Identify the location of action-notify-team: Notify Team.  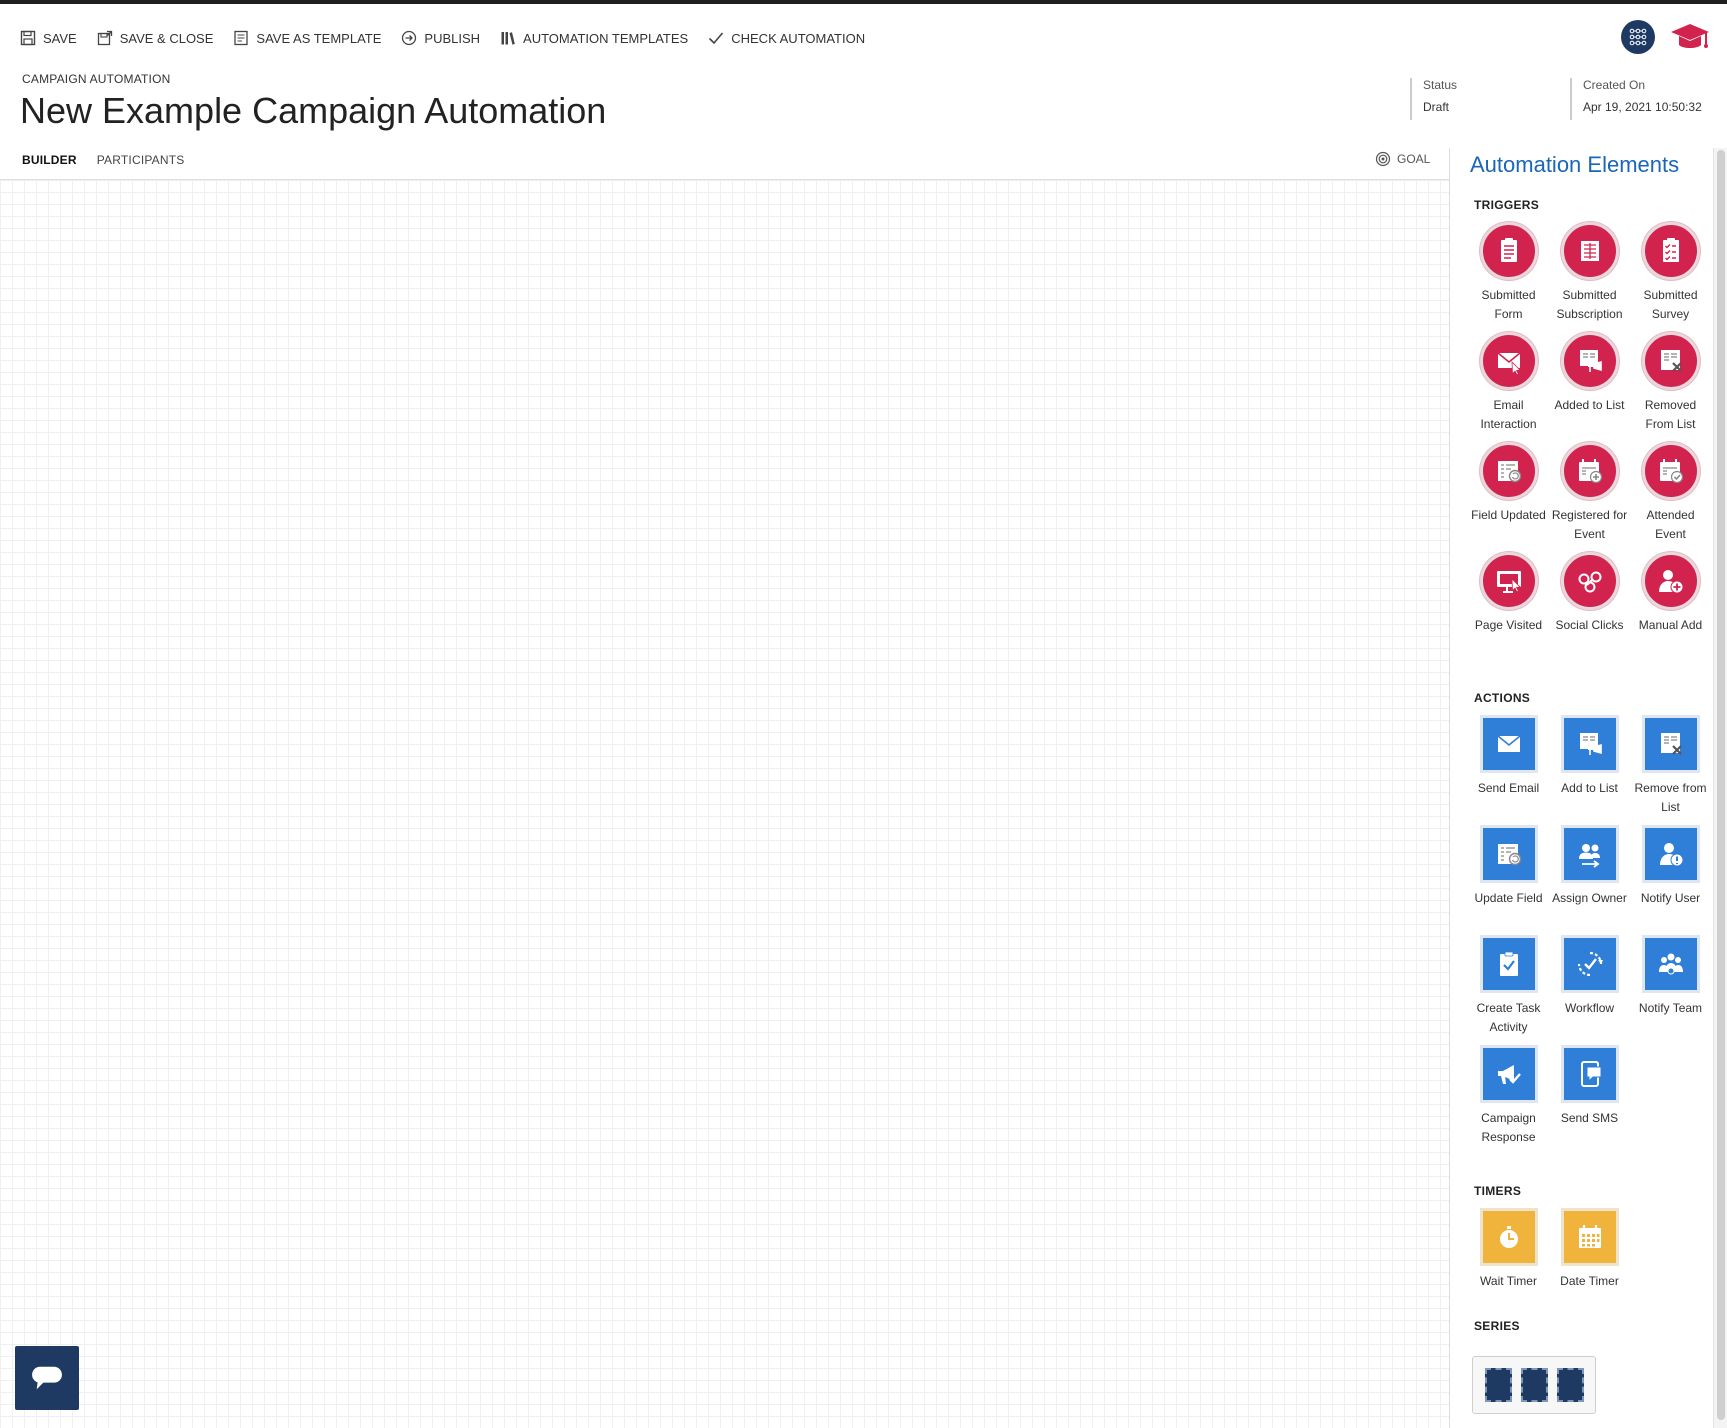
(1670, 986).